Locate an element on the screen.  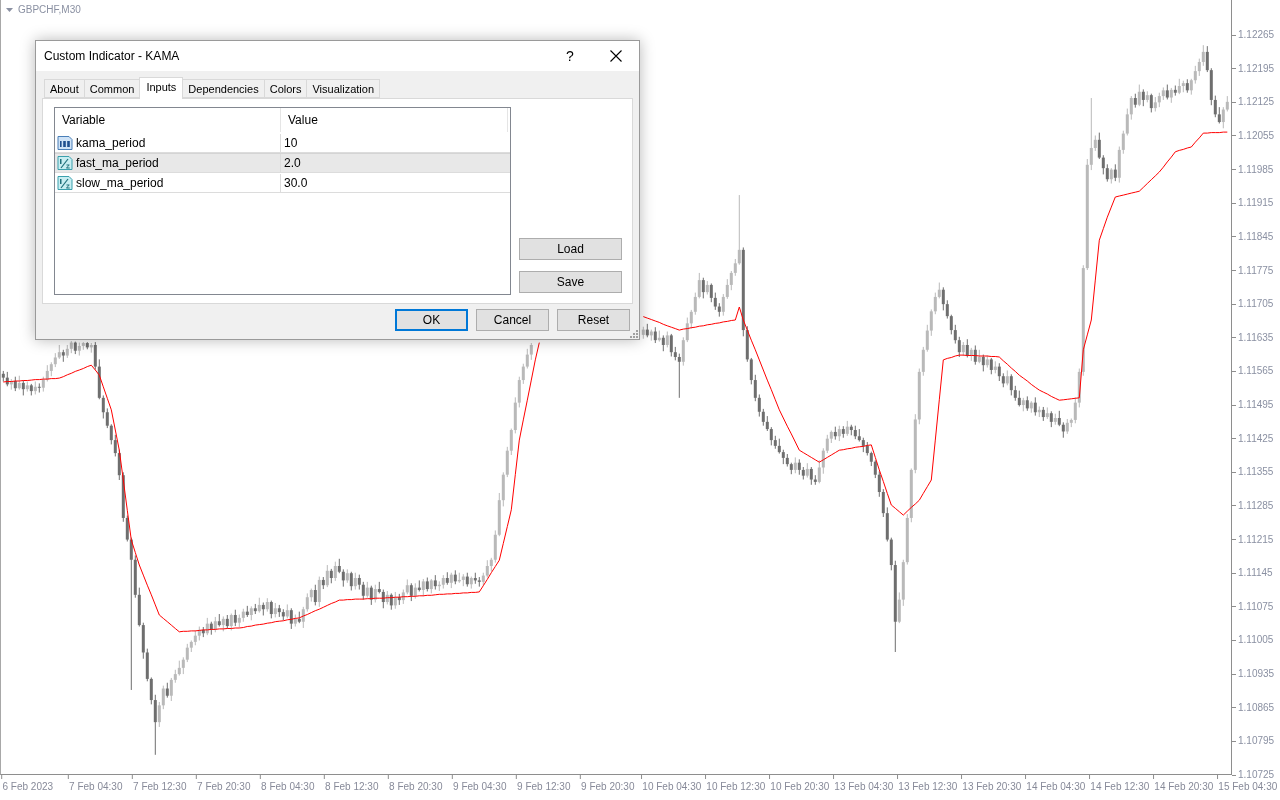
time-label: 13 Feb 12:30 is located at coordinates (927, 784).